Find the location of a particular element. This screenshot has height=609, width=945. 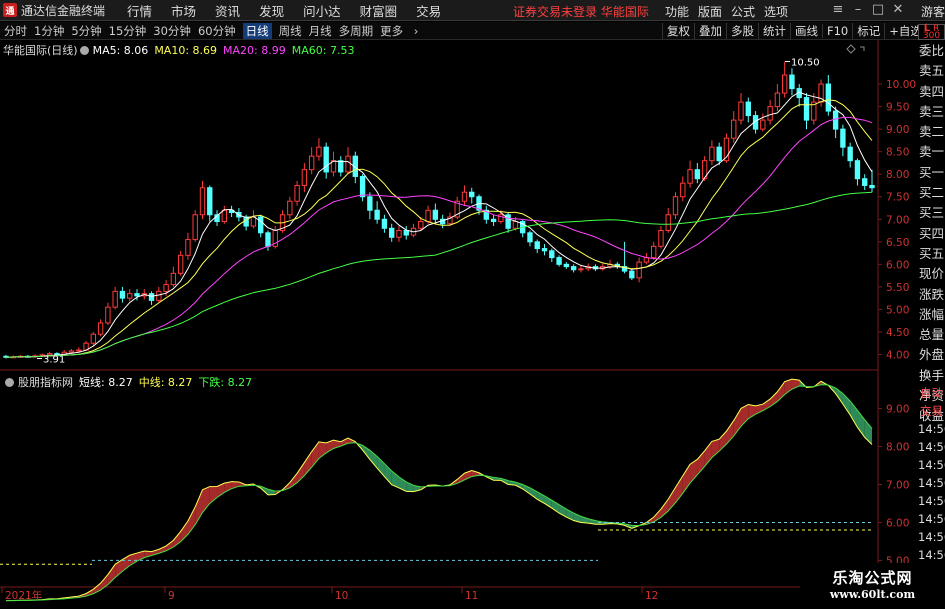

overlay-button: 叠加 is located at coordinates (710, 31).